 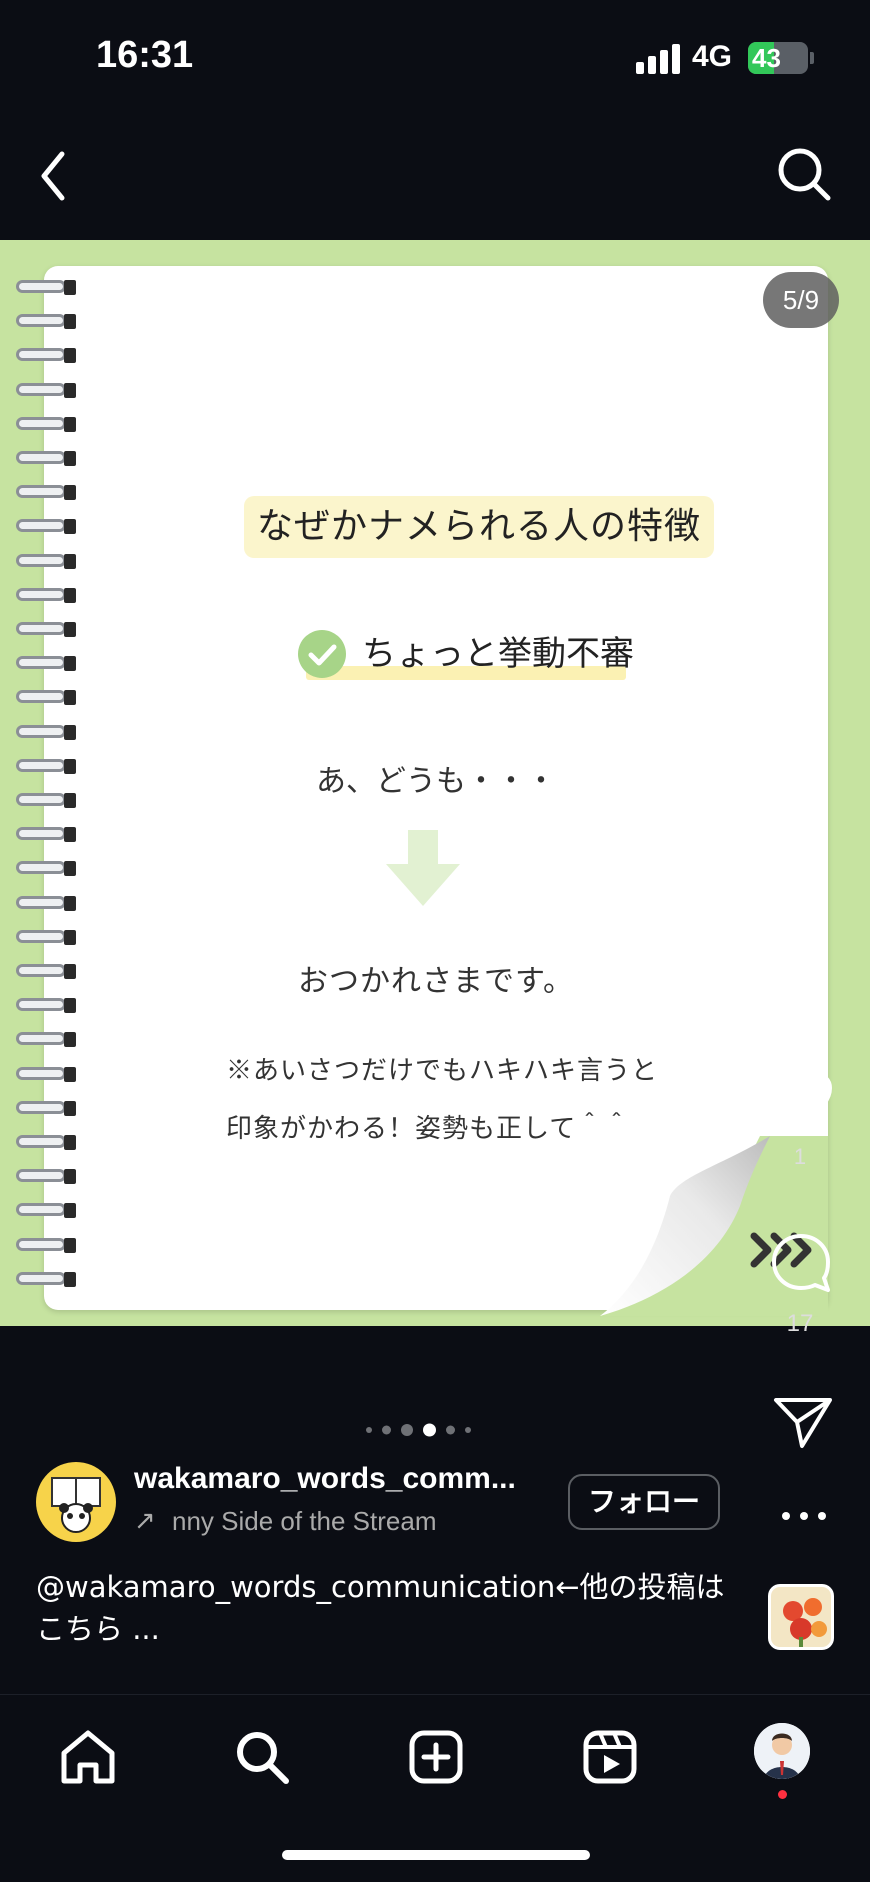 I want to click on note-line-1: ※あいさつだけでもハキハキ言うと, so click(x=442, y=1071).